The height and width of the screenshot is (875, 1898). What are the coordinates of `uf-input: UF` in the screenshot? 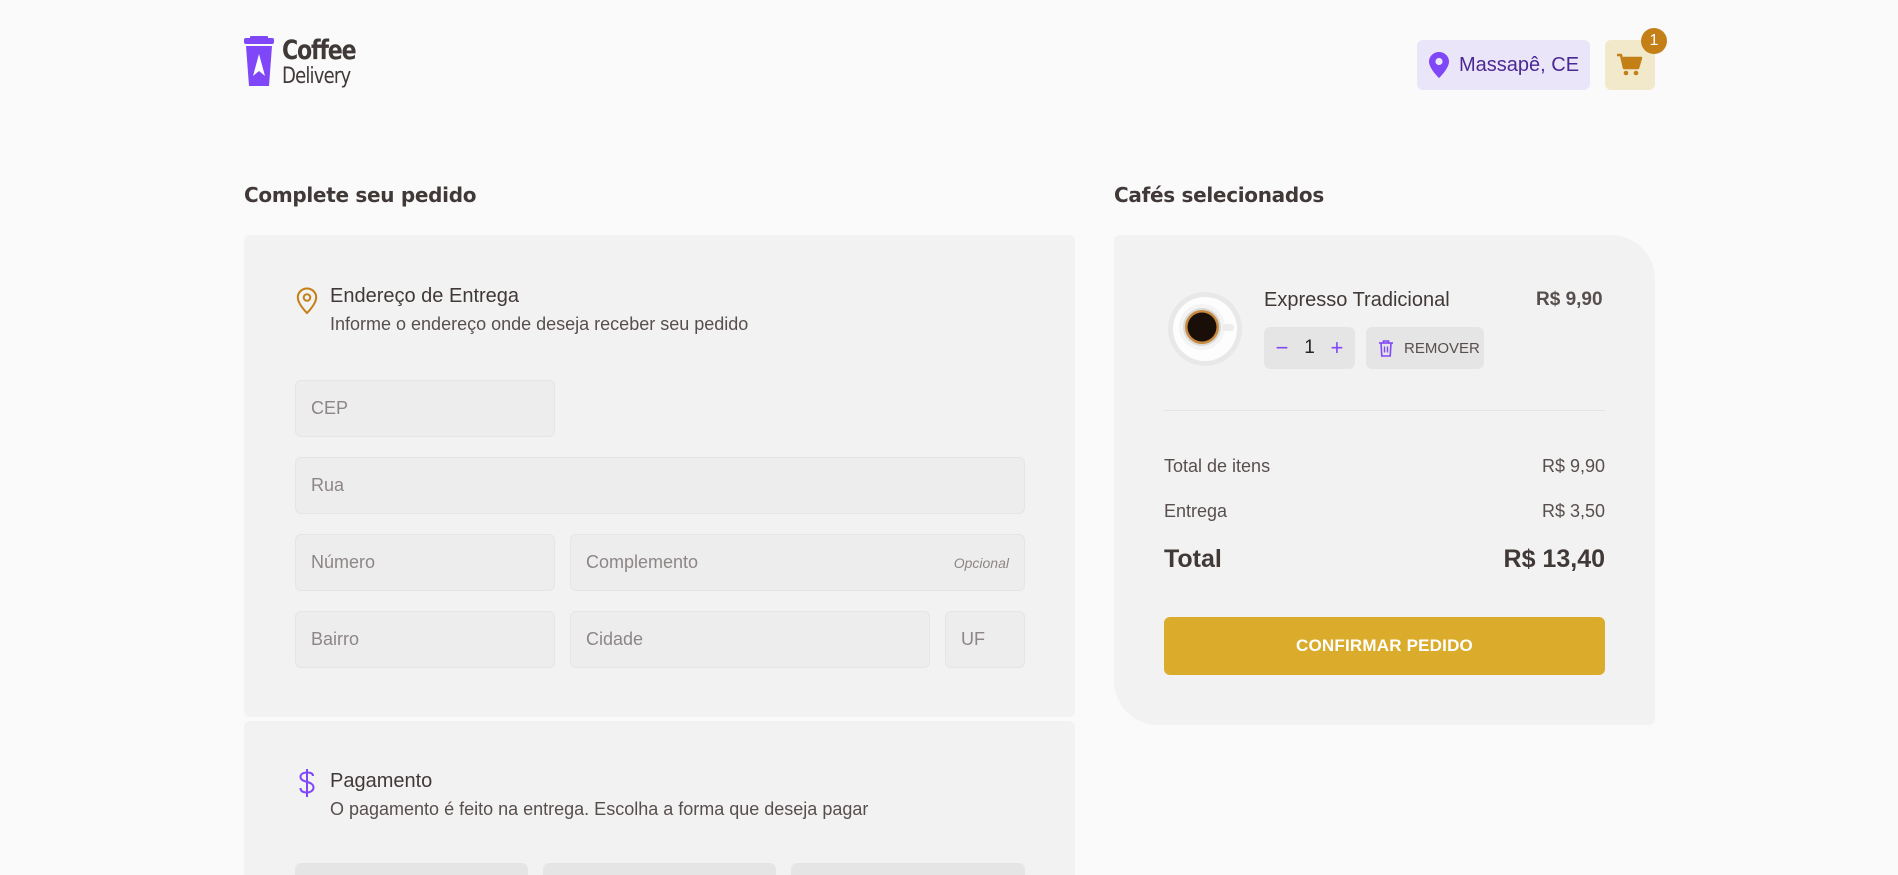 It's located at (985, 639).